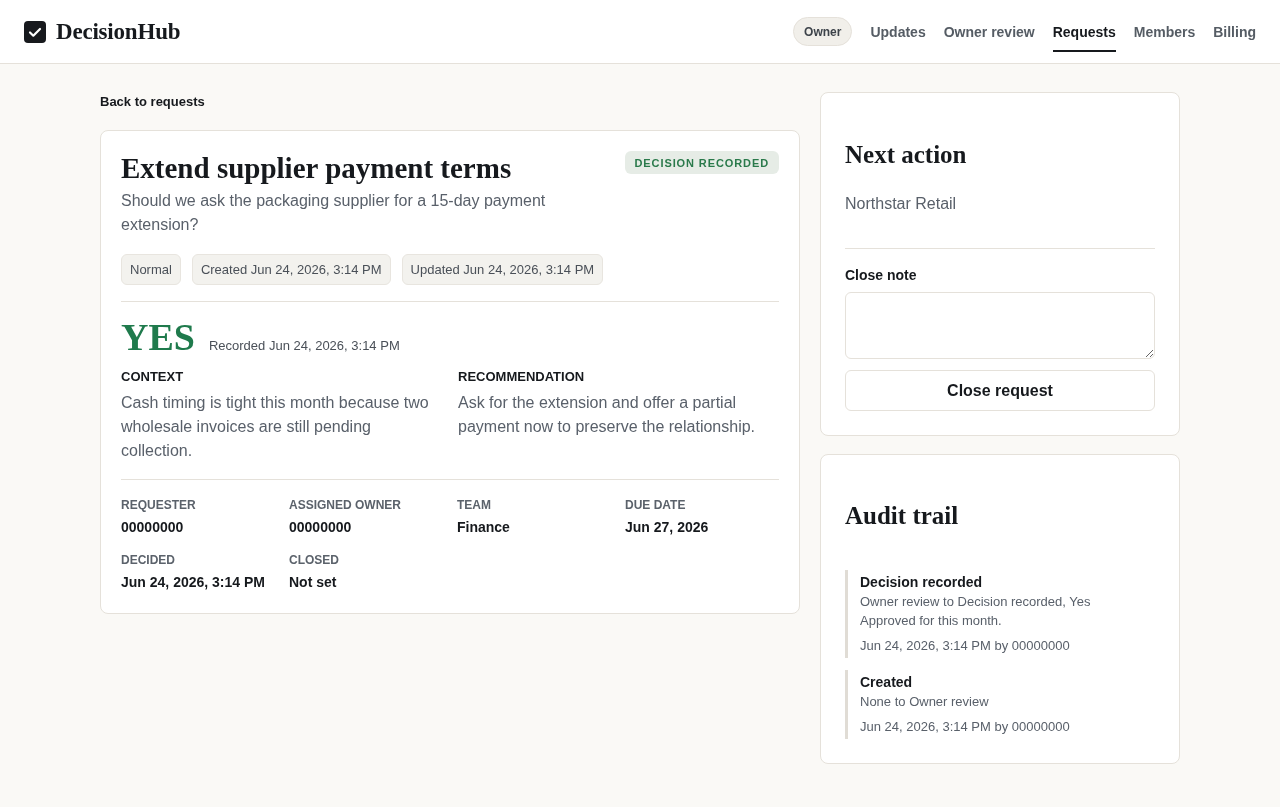 Image resolution: width=1280 pixels, height=807 pixels. Describe the element at coordinates (522, 377) in the screenshot. I see `section-label: RECOMMENDATION` at that location.